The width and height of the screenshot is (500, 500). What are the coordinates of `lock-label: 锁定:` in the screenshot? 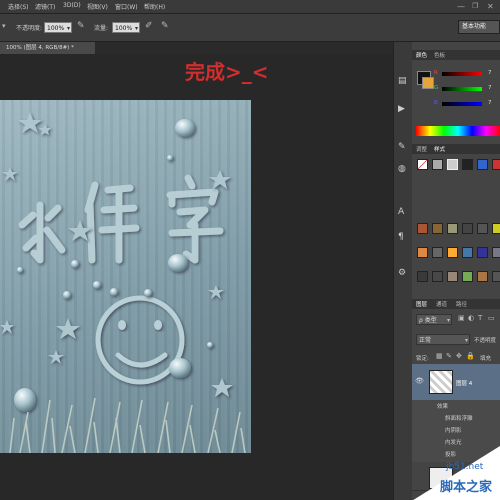 It's located at (422, 359).